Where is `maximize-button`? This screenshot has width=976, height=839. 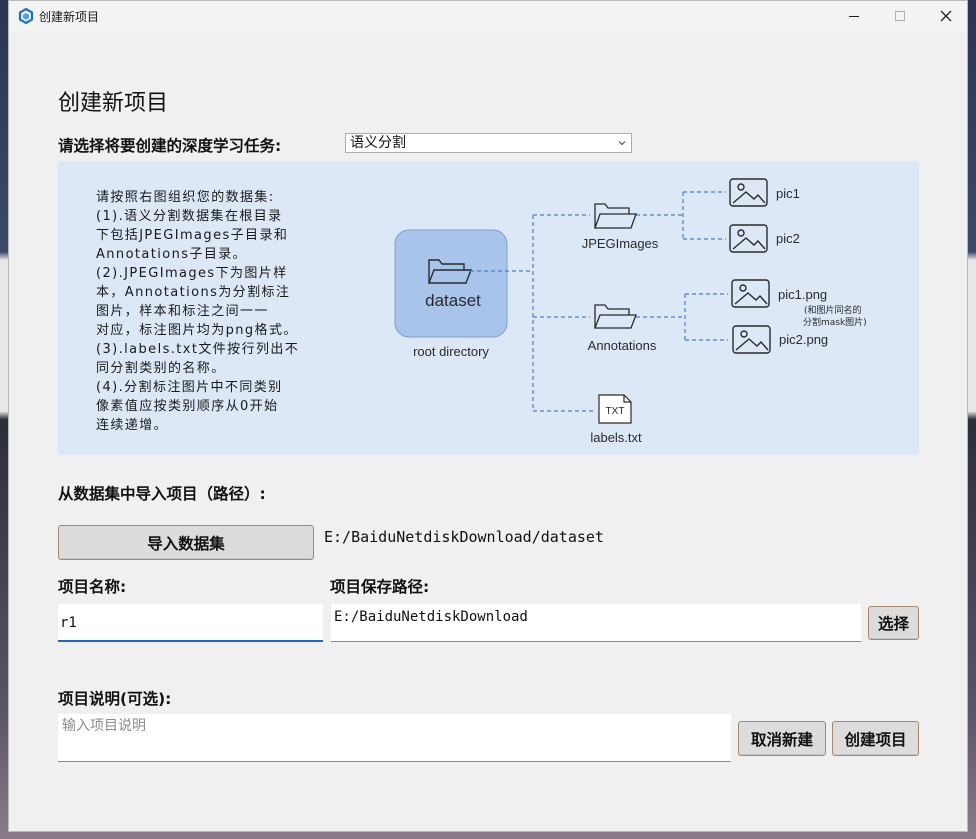 maximize-button is located at coordinates (900, 16).